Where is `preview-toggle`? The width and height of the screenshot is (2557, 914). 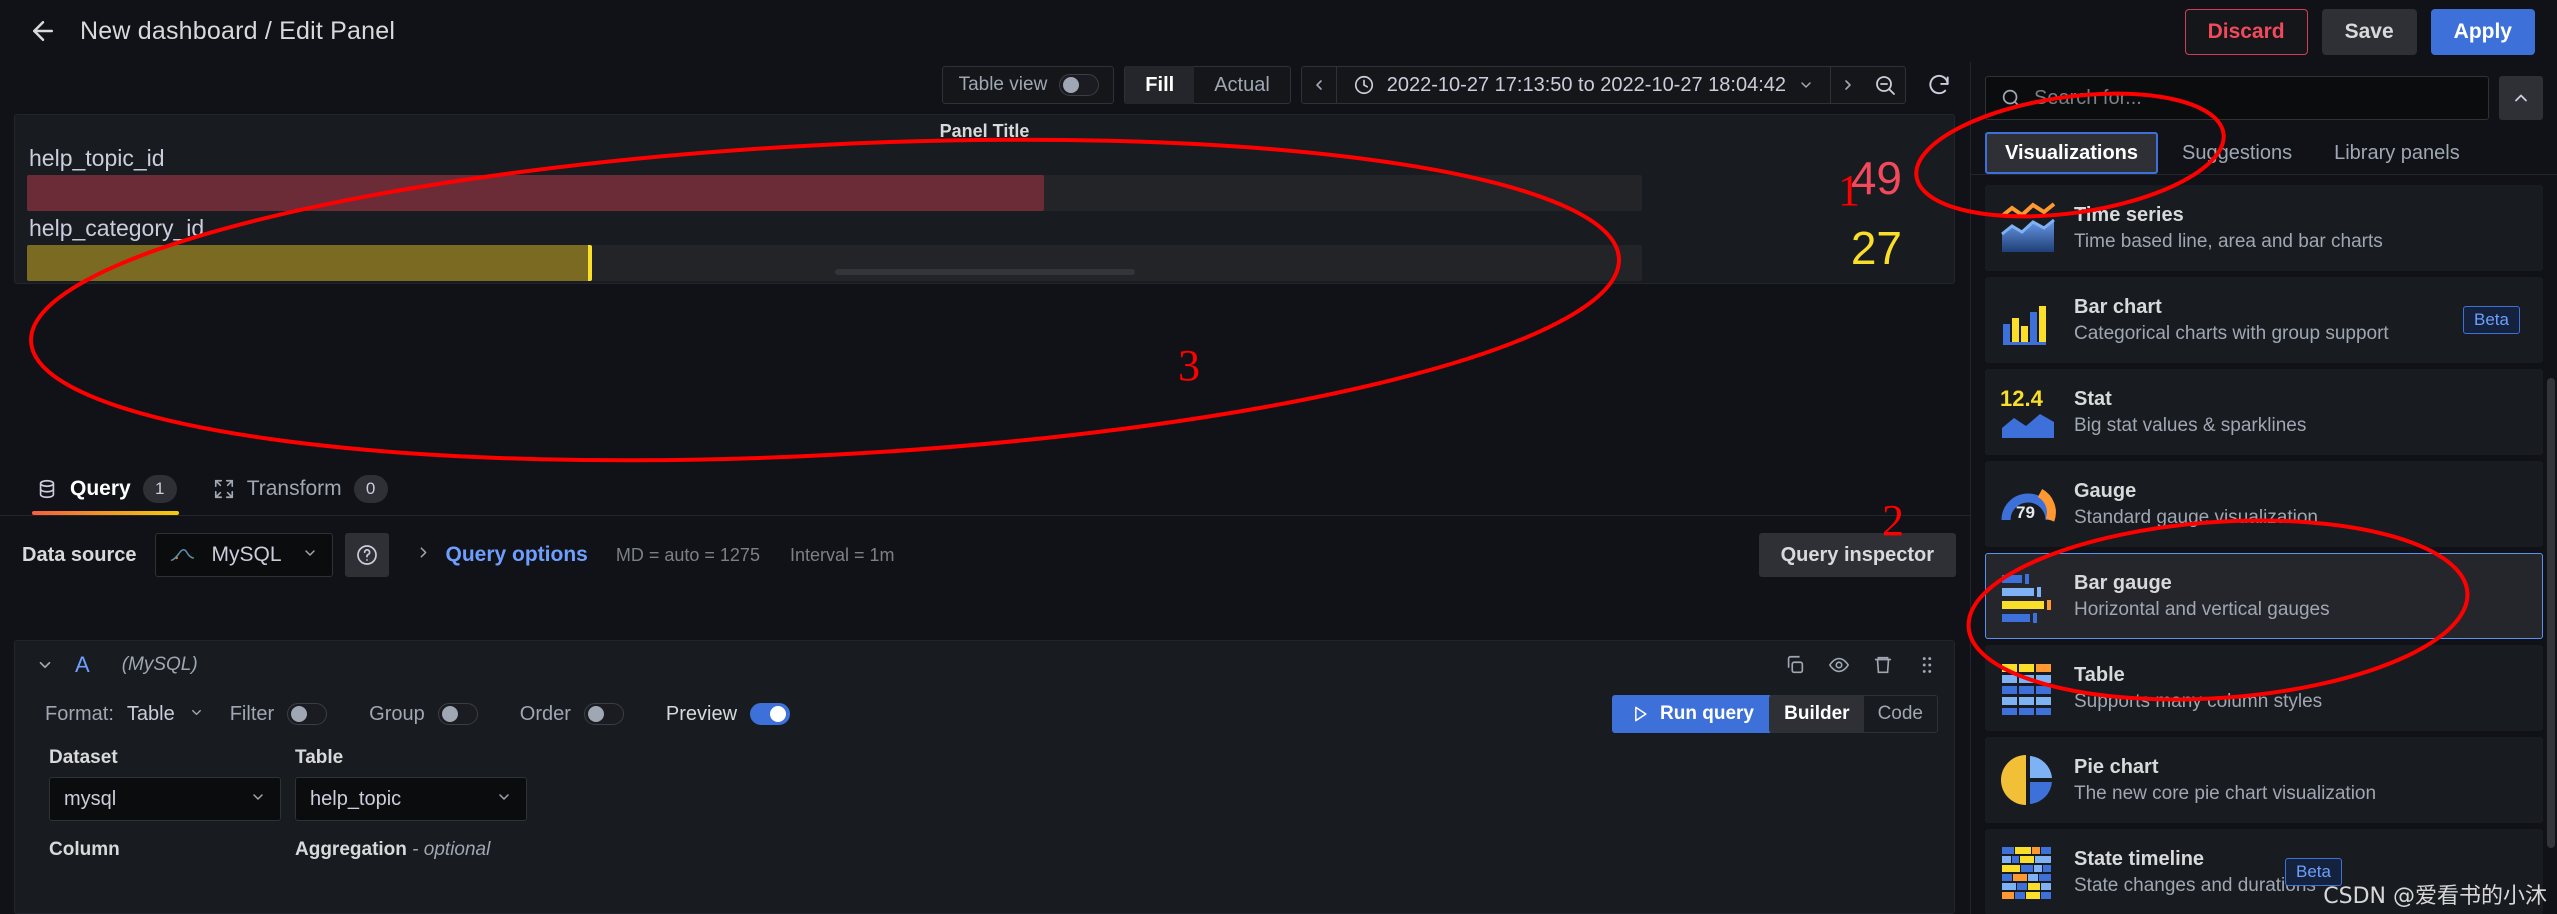 preview-toggle is located at coordinates (770, 714).